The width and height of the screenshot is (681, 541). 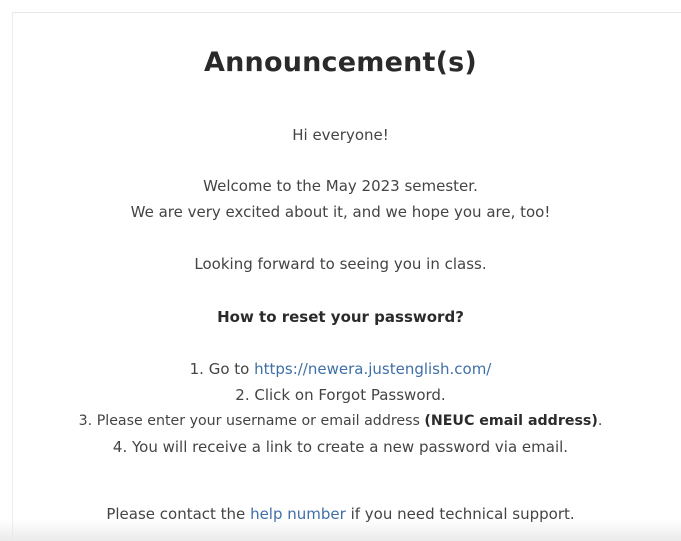 I want to click on step-1: 1. Go to https://newera.justenglish.com/, so click(x=340, y=369).